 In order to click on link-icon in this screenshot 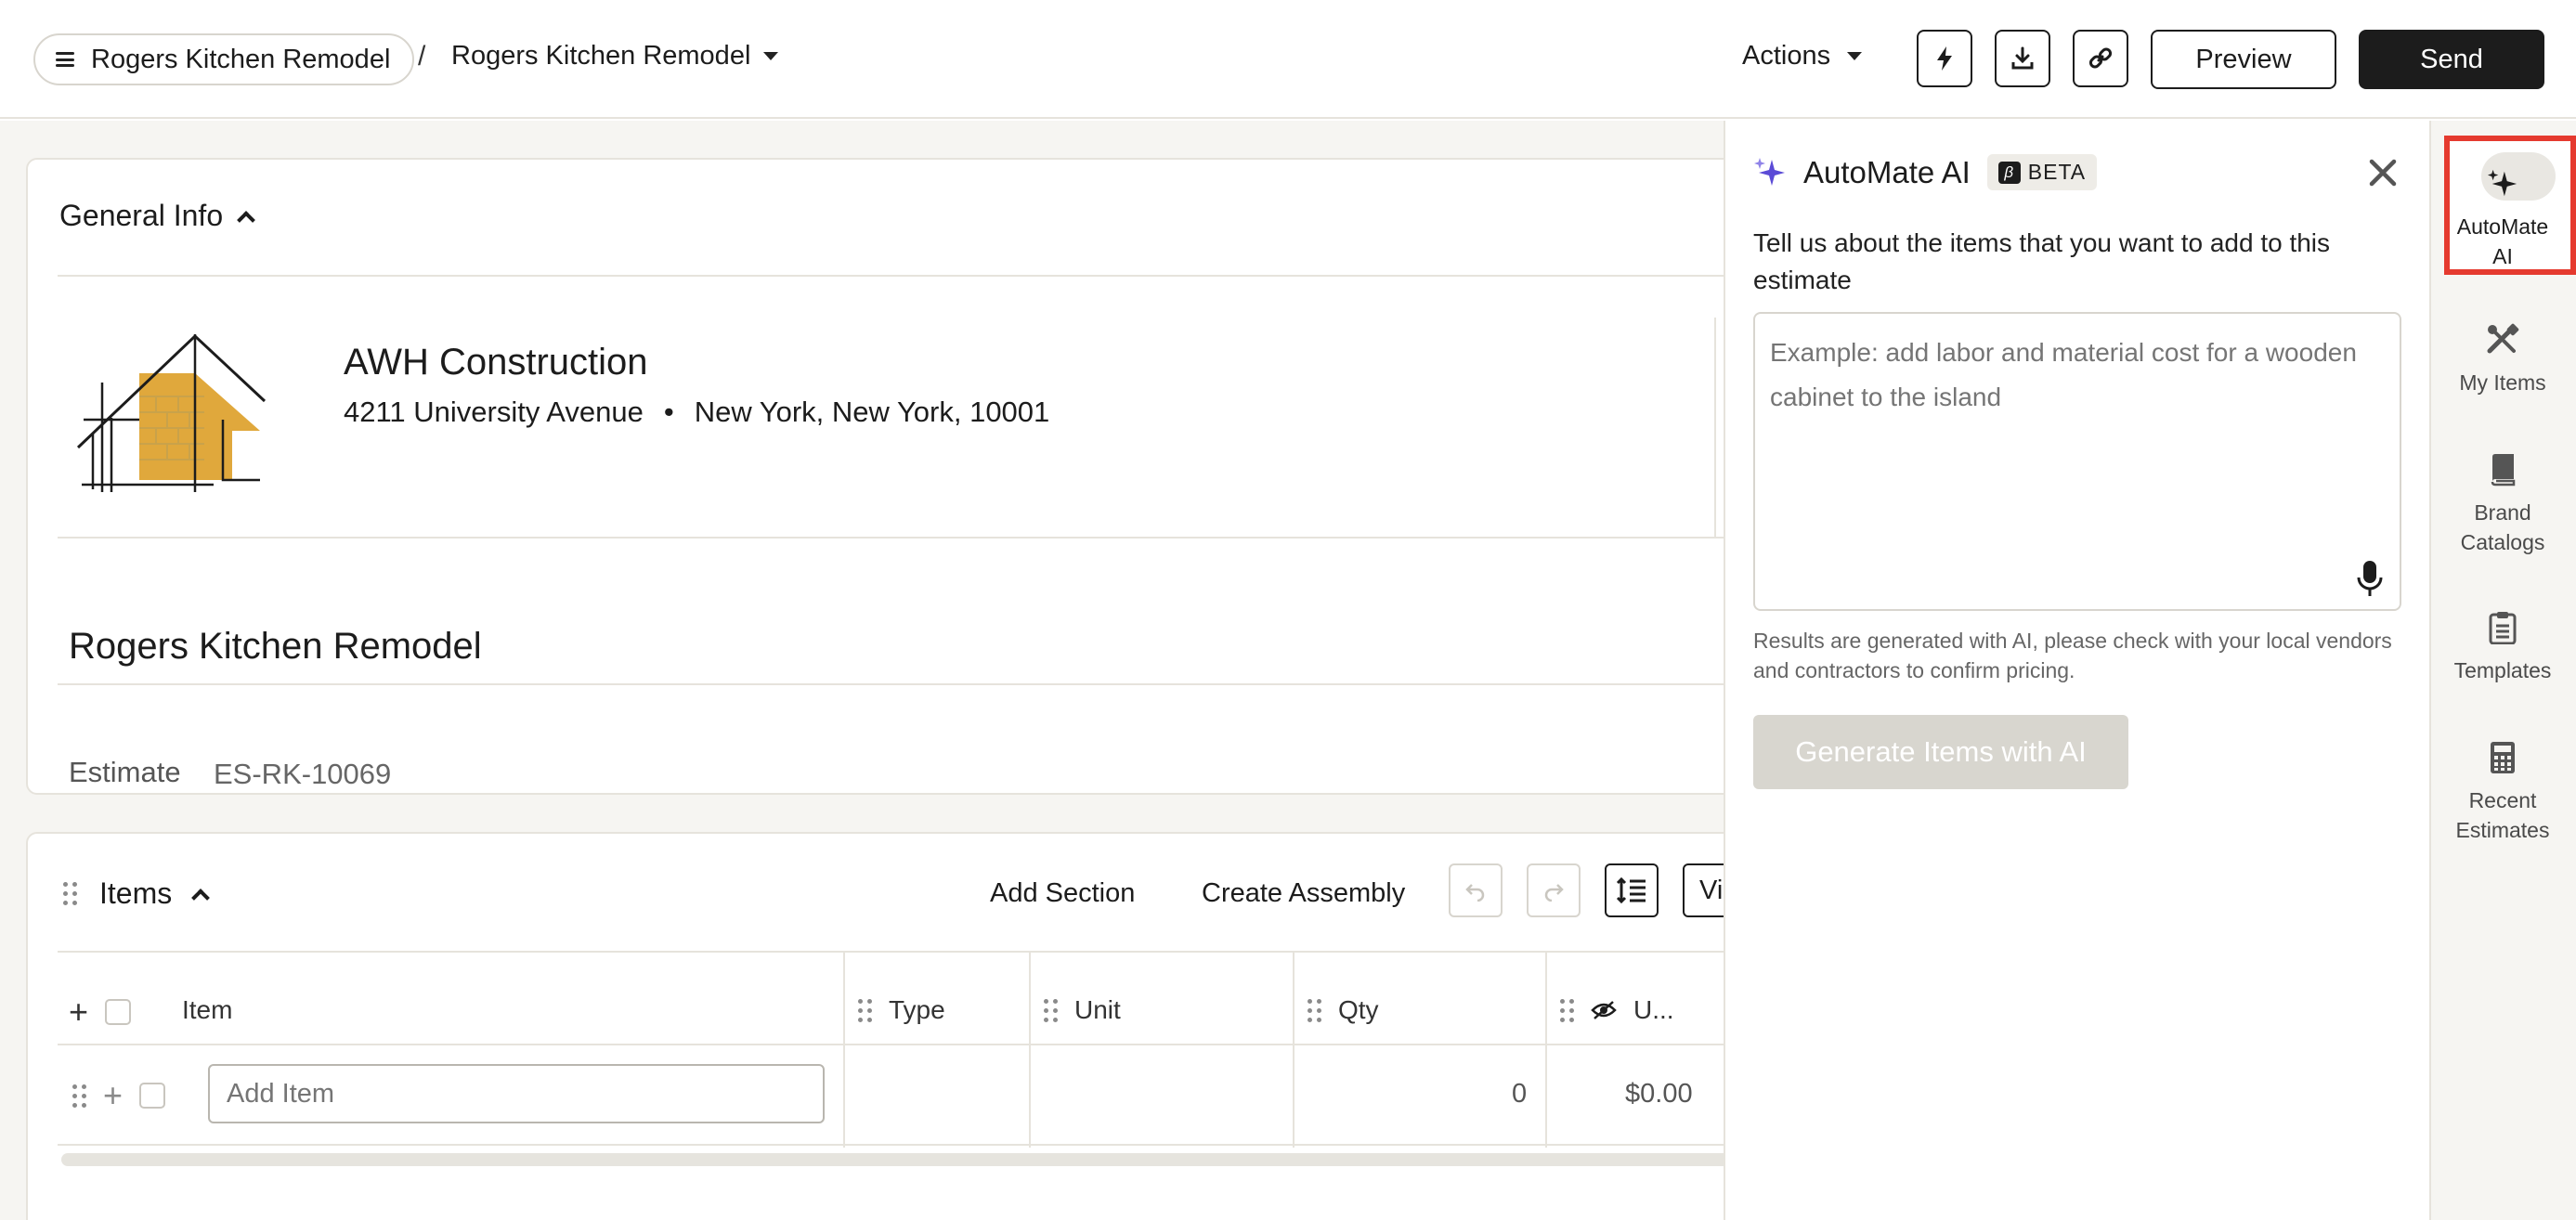, I will do `click(2100, 58)`.